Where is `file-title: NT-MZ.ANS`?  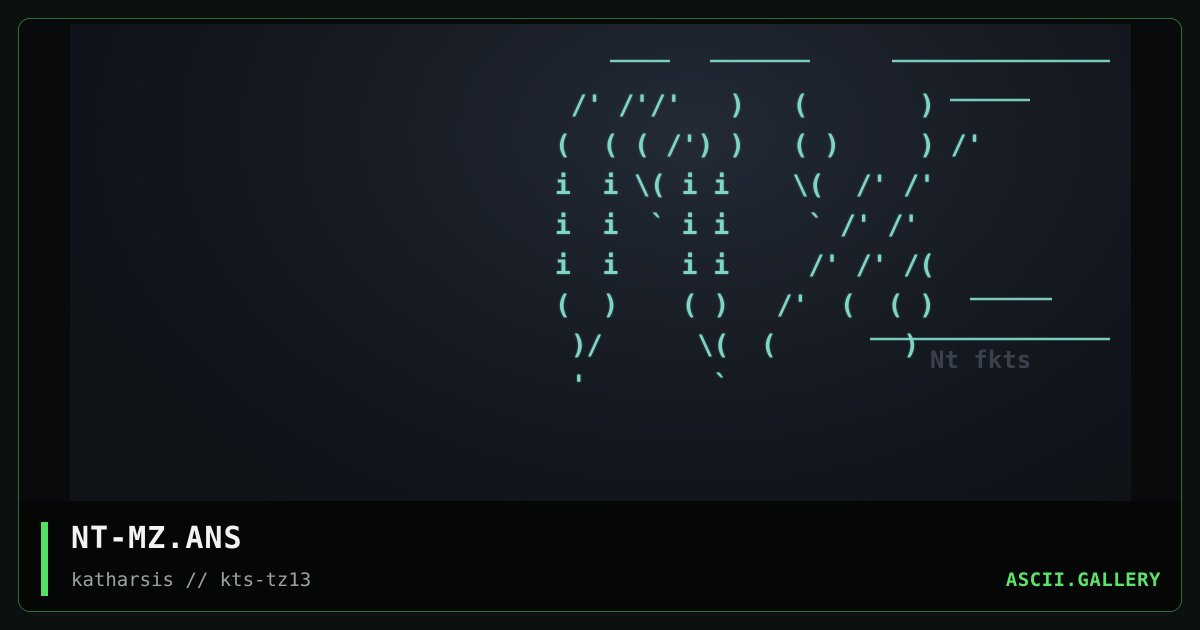 file-title: NT-MZ.ANS is located at coordinates (157, 538).